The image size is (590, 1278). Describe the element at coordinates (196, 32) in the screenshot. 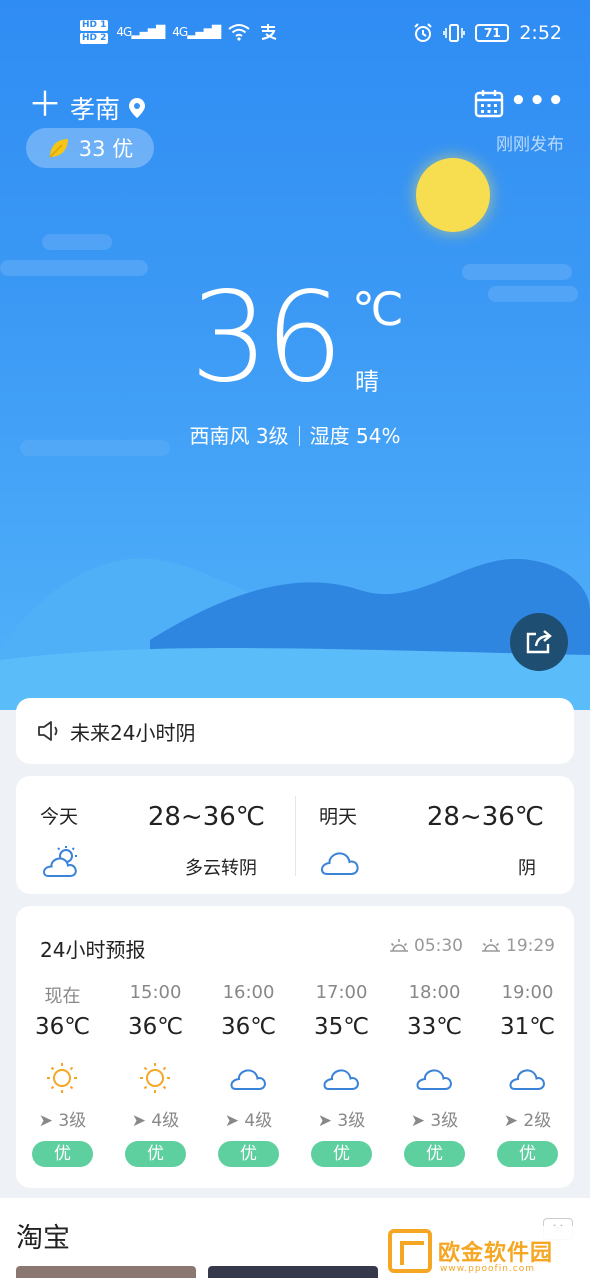

I see `signal-2-icon: 4G▂▄▆█` at that location.